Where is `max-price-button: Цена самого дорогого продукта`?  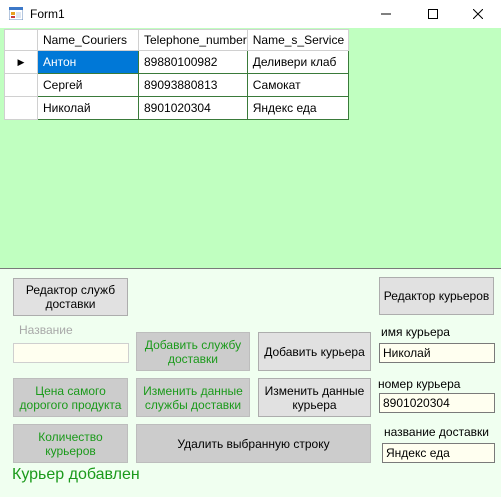
max-price-button: Цена самого дорогого продукта is located at coordinates (70, 397).